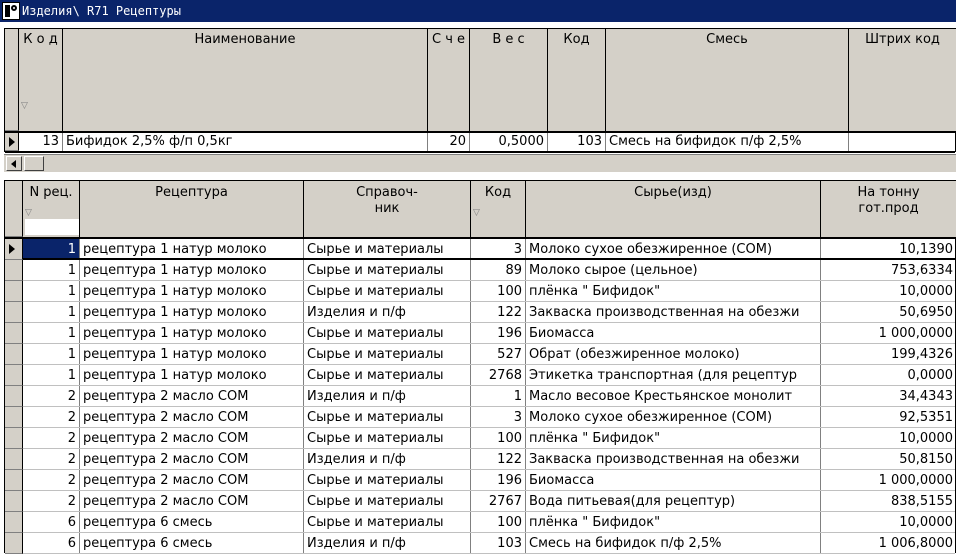 This screenshot has width=956, height=554. Describe the element at coordinates (888, 417) in the screenshot. I see `table-cell: 92,5351` at that location.